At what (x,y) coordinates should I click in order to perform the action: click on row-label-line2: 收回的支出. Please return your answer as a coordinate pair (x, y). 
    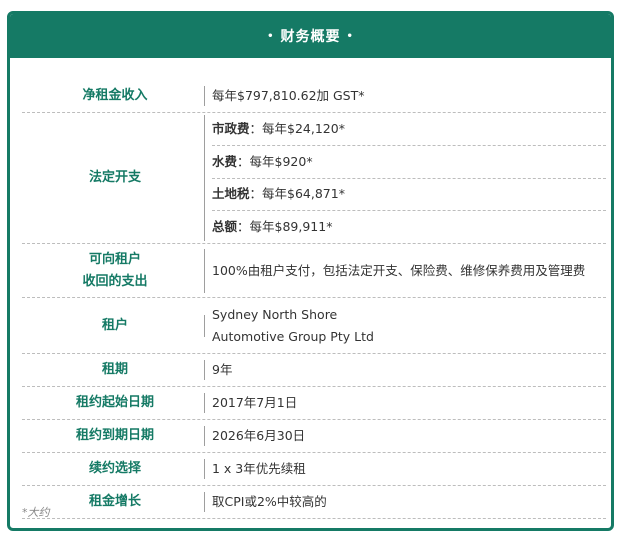
    Looking at the image, I should click on (115, 281).